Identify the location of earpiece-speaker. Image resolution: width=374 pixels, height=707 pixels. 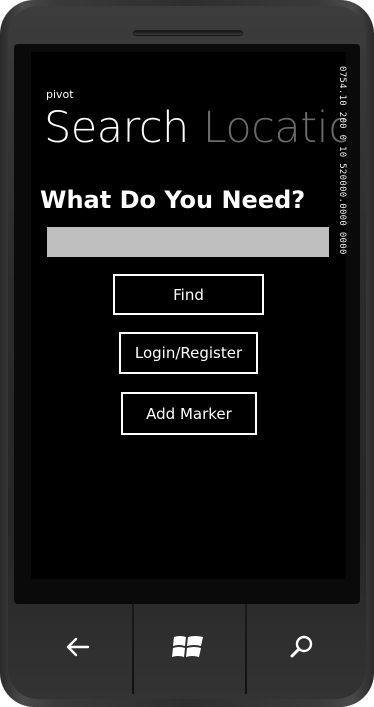
(188, 33).